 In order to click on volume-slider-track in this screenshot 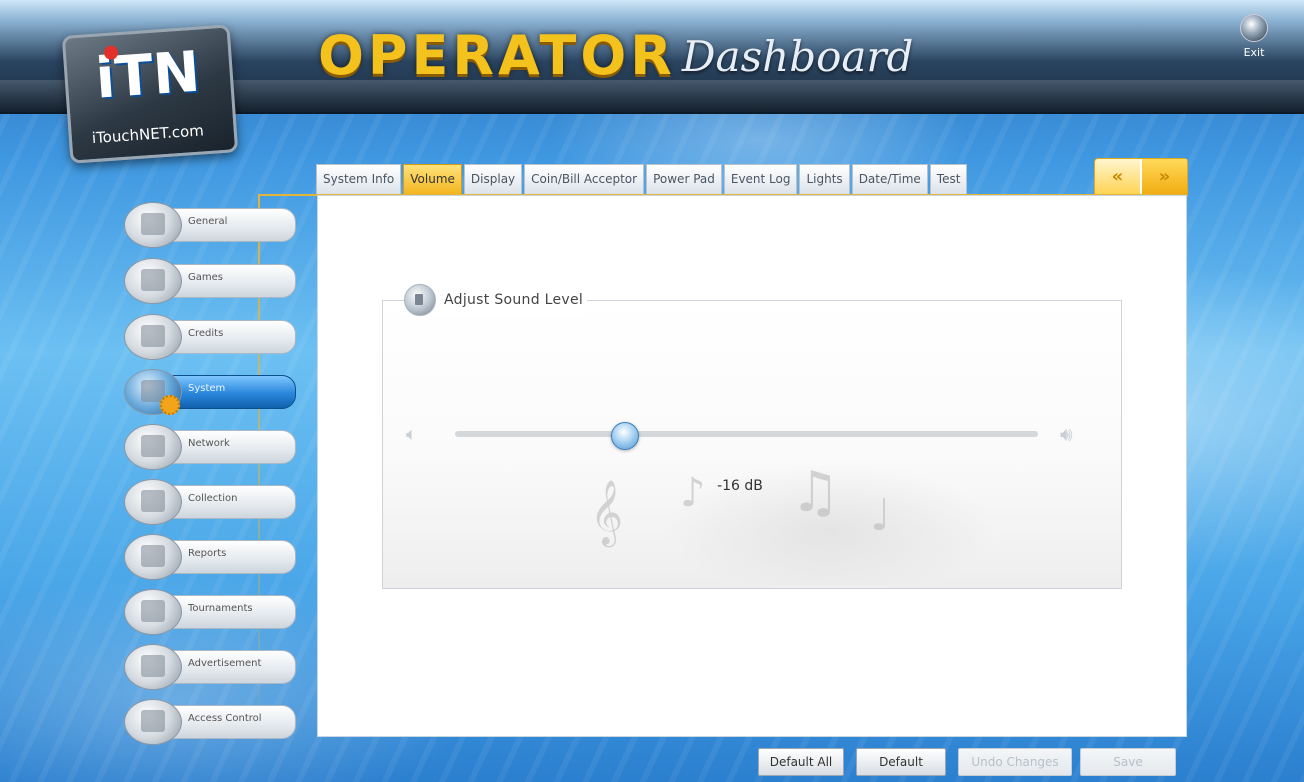, I will do `click(746, 434)`.